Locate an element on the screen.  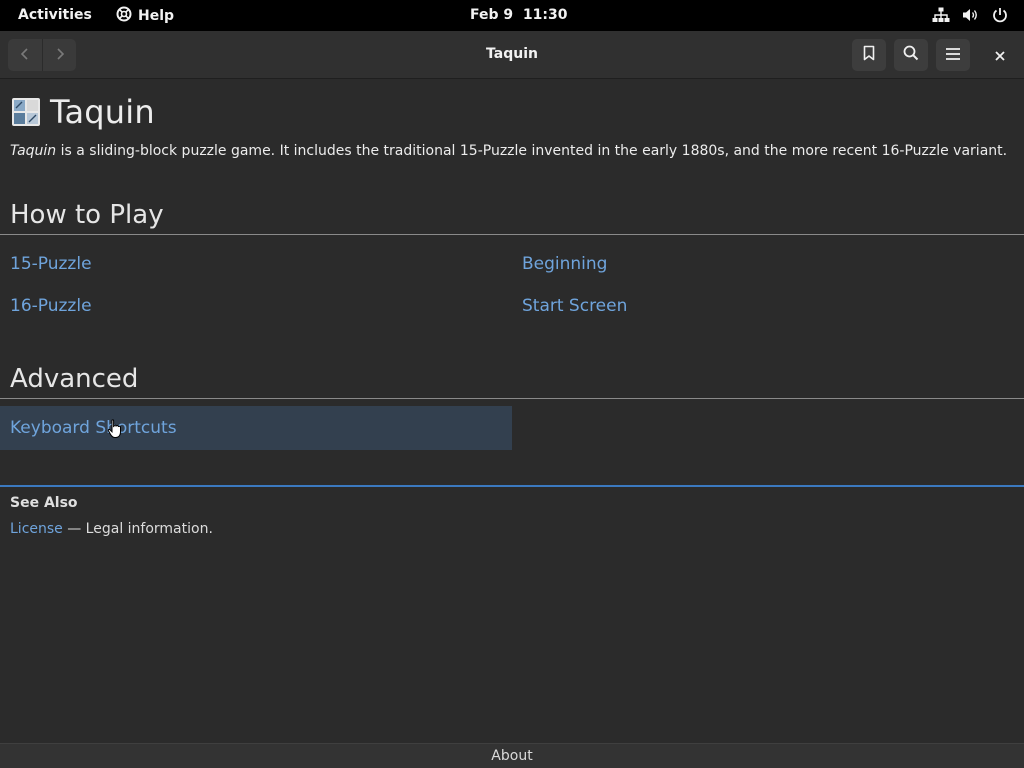
section-title-how-to-play: How to Play is located at coordinates (87, 215).